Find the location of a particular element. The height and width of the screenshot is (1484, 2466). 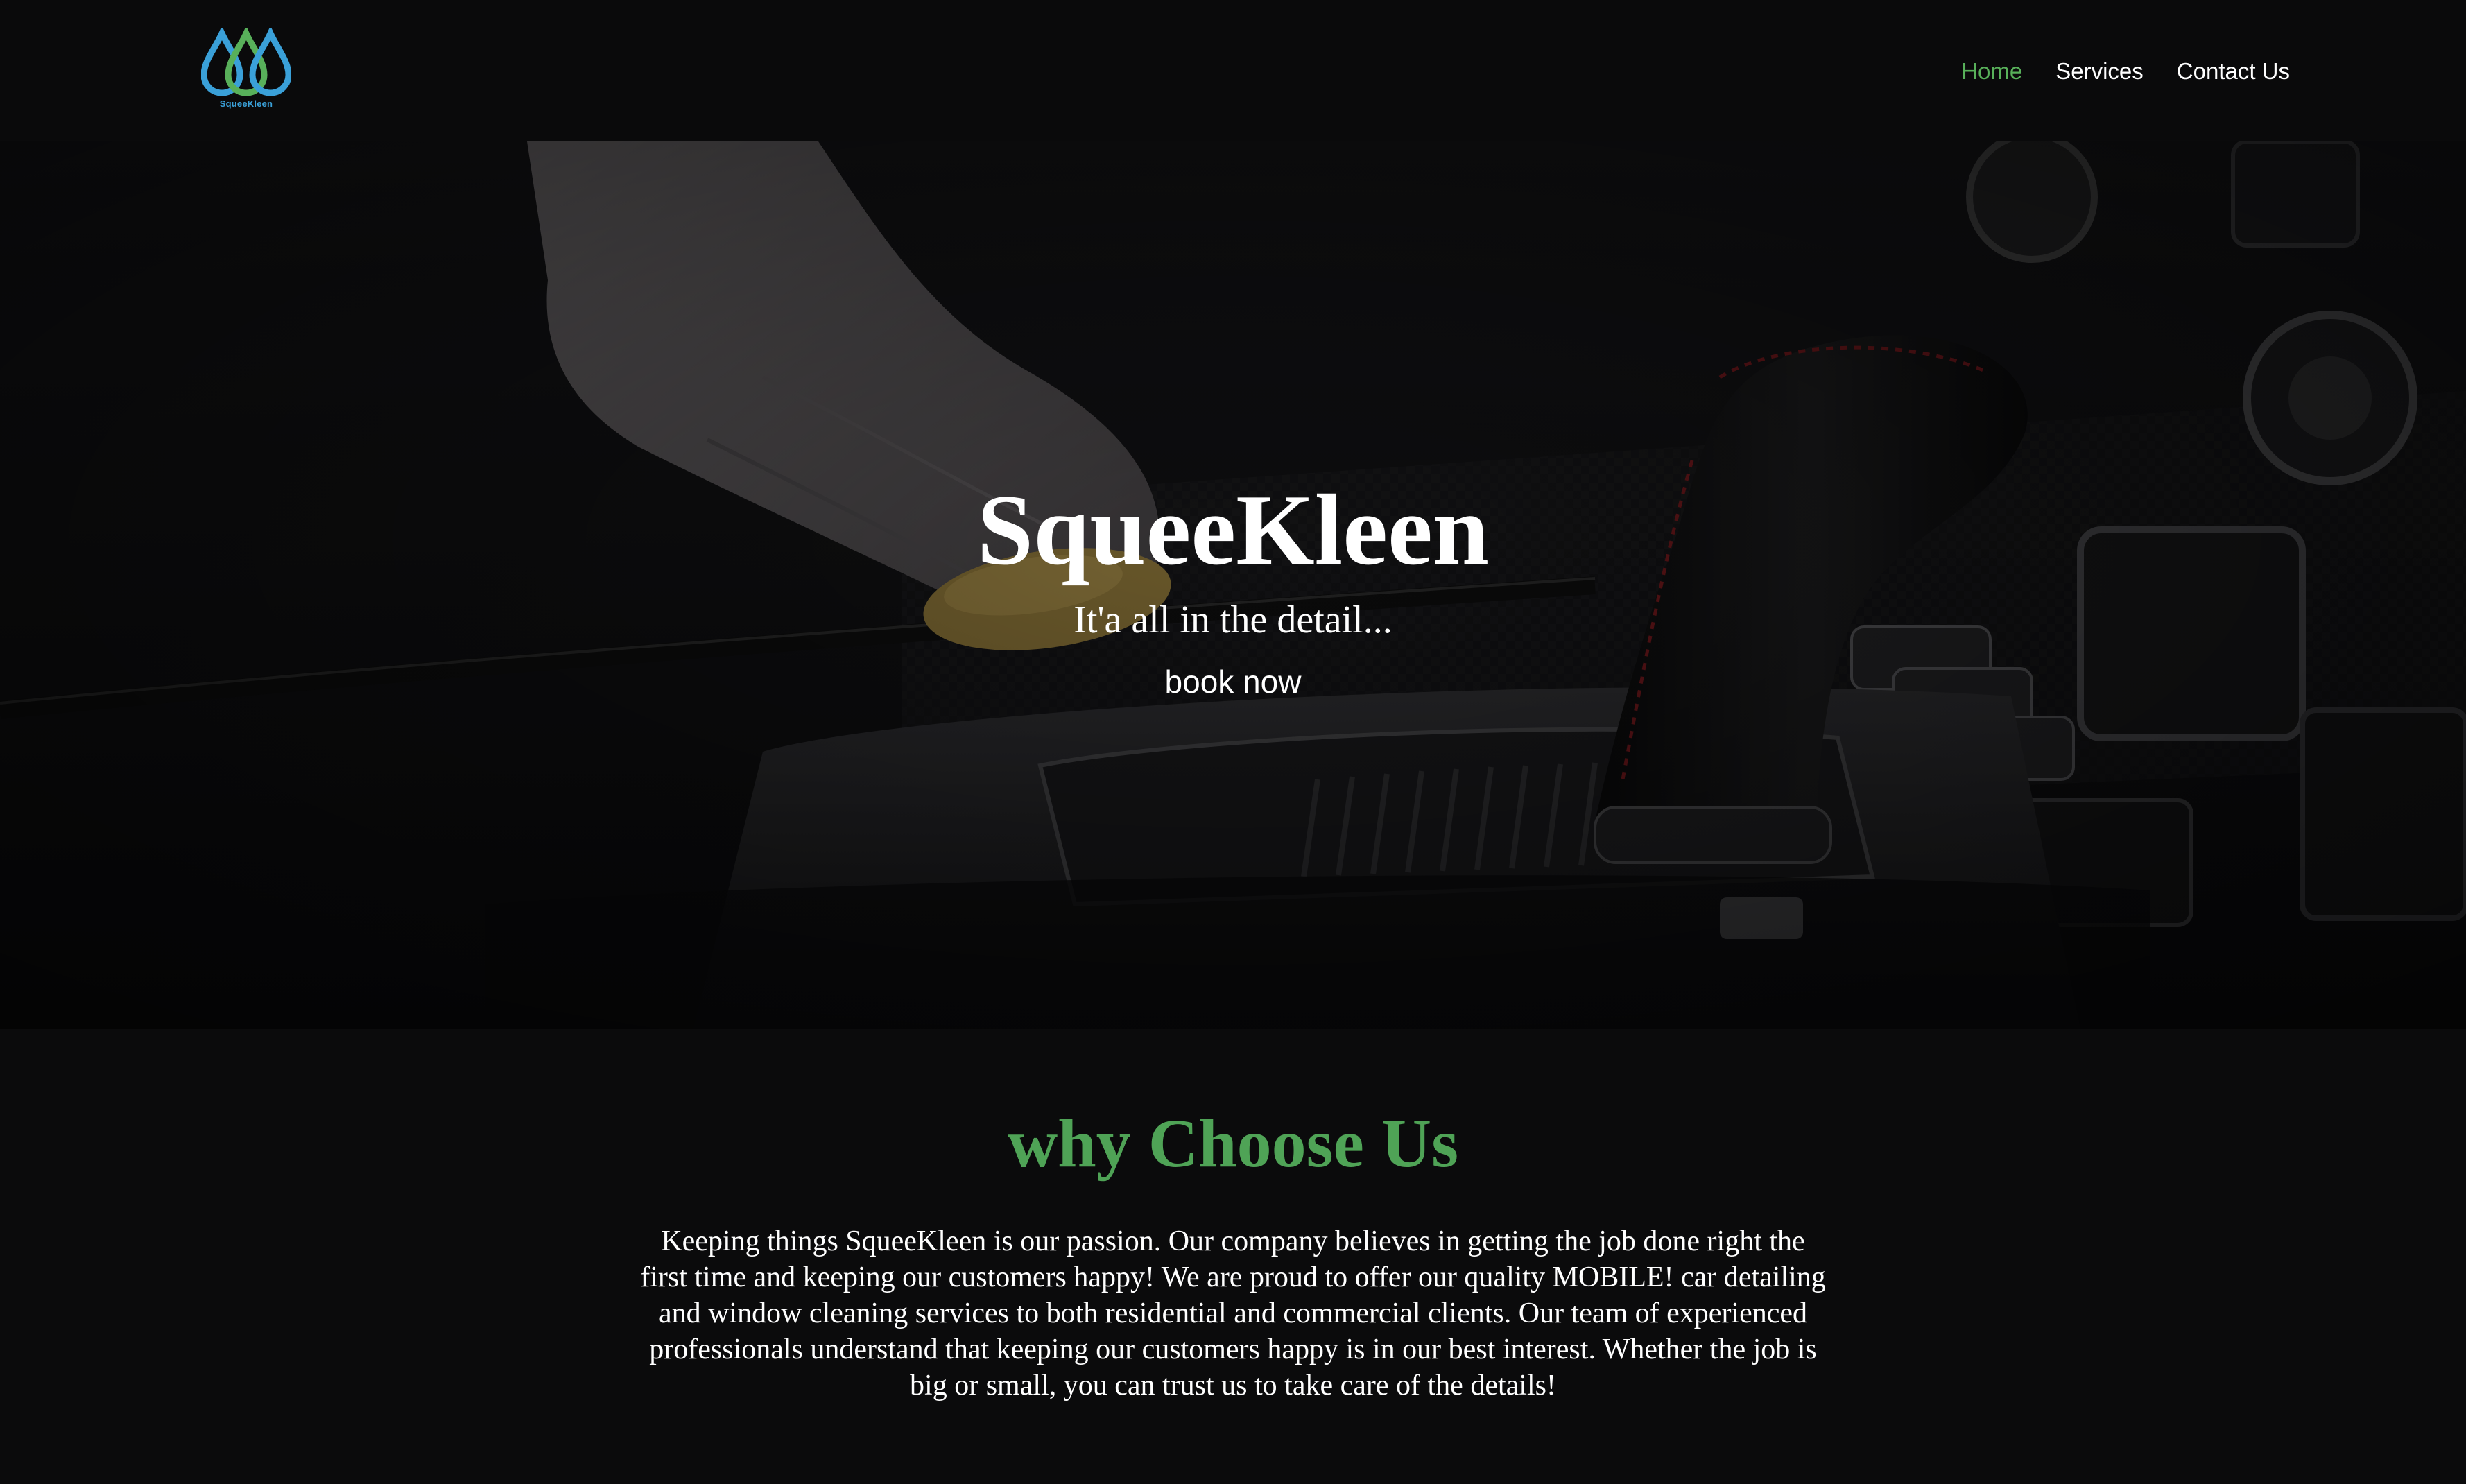

hero-title: SqueeKleen is located at coordinates (1233, 530).